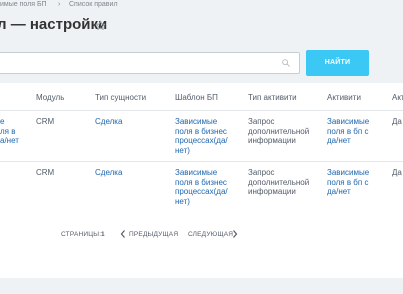 This screenshot has height=294, width=403. What do you see at coordinates (344, 98) in the screenshot?
I see `column-header-activity: Активити` at bounding box center [344, 98].